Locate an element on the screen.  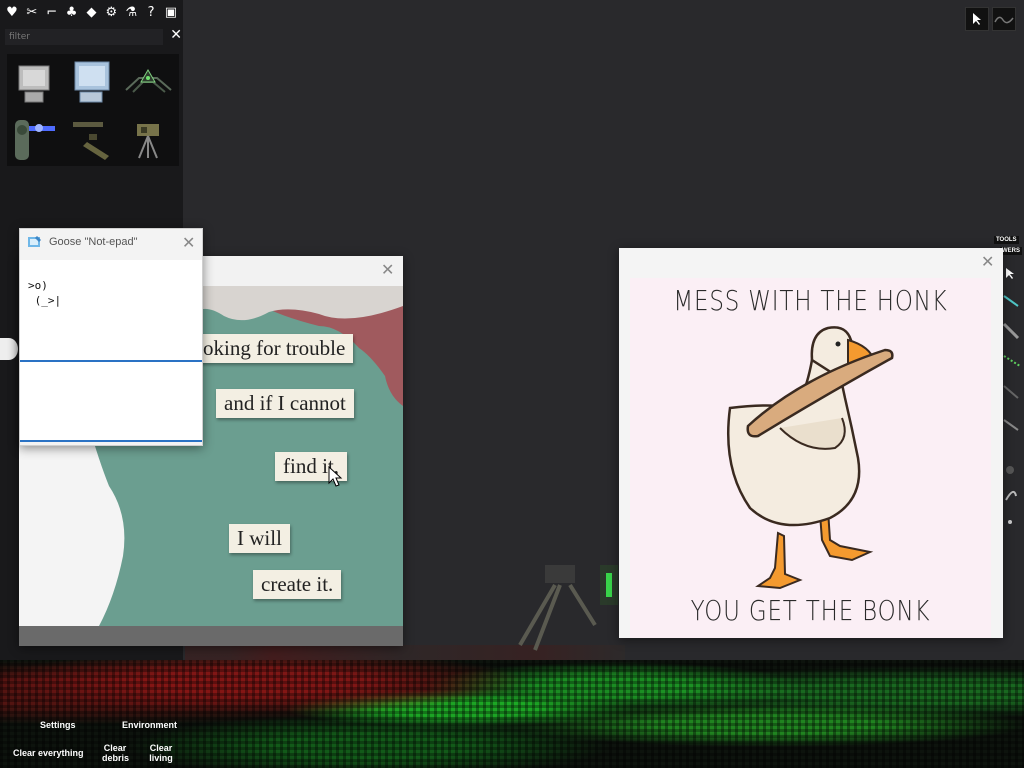
poem-line-1: oking for trouble is located at coordinates (274, 348).